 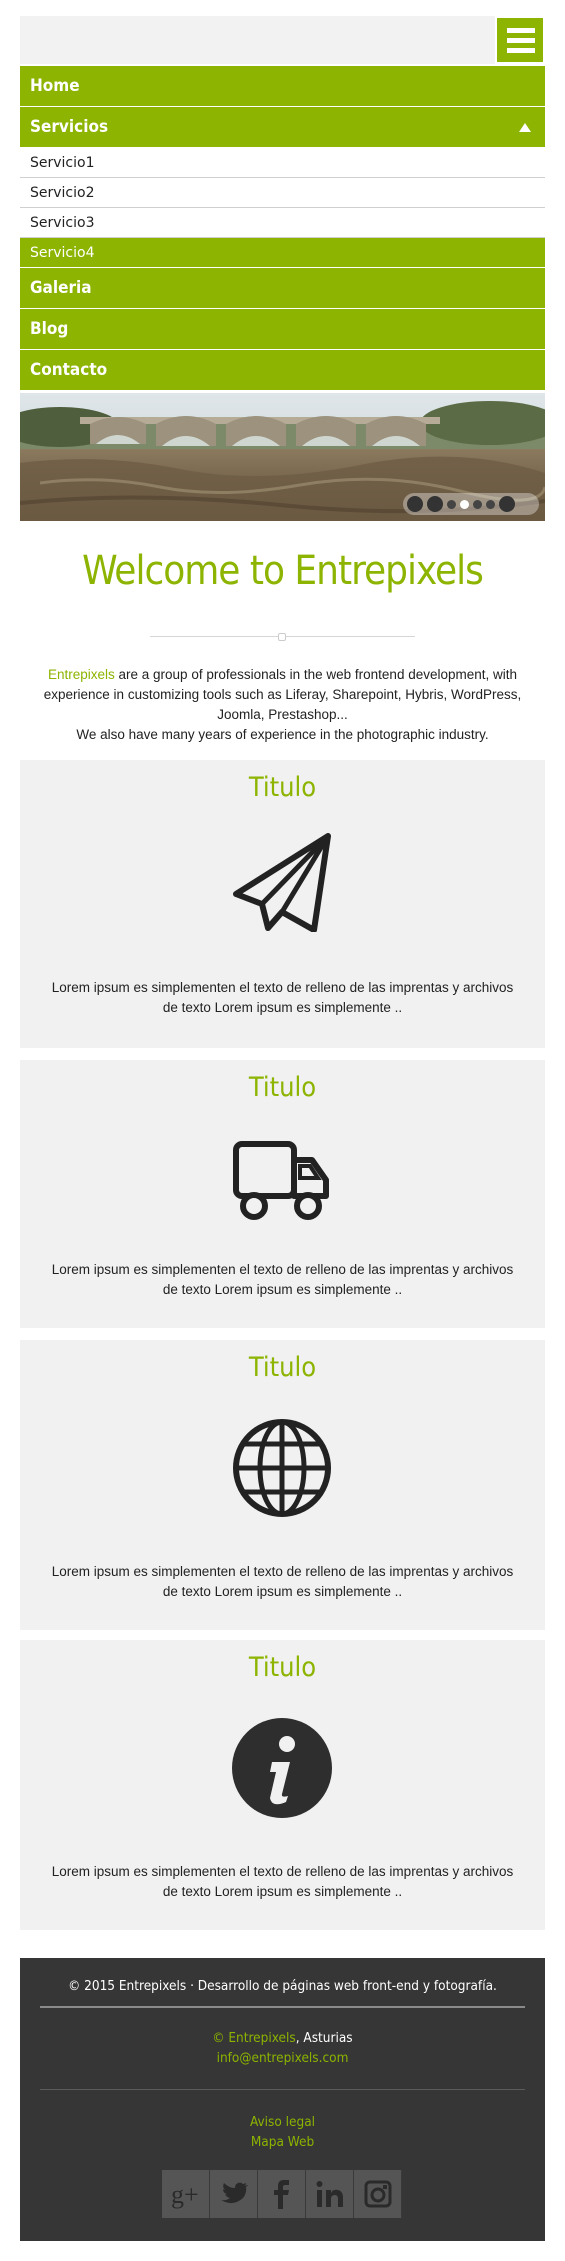 I want to click on submenu-item-servicio4: Servicio4, so click(x=282, y=253).